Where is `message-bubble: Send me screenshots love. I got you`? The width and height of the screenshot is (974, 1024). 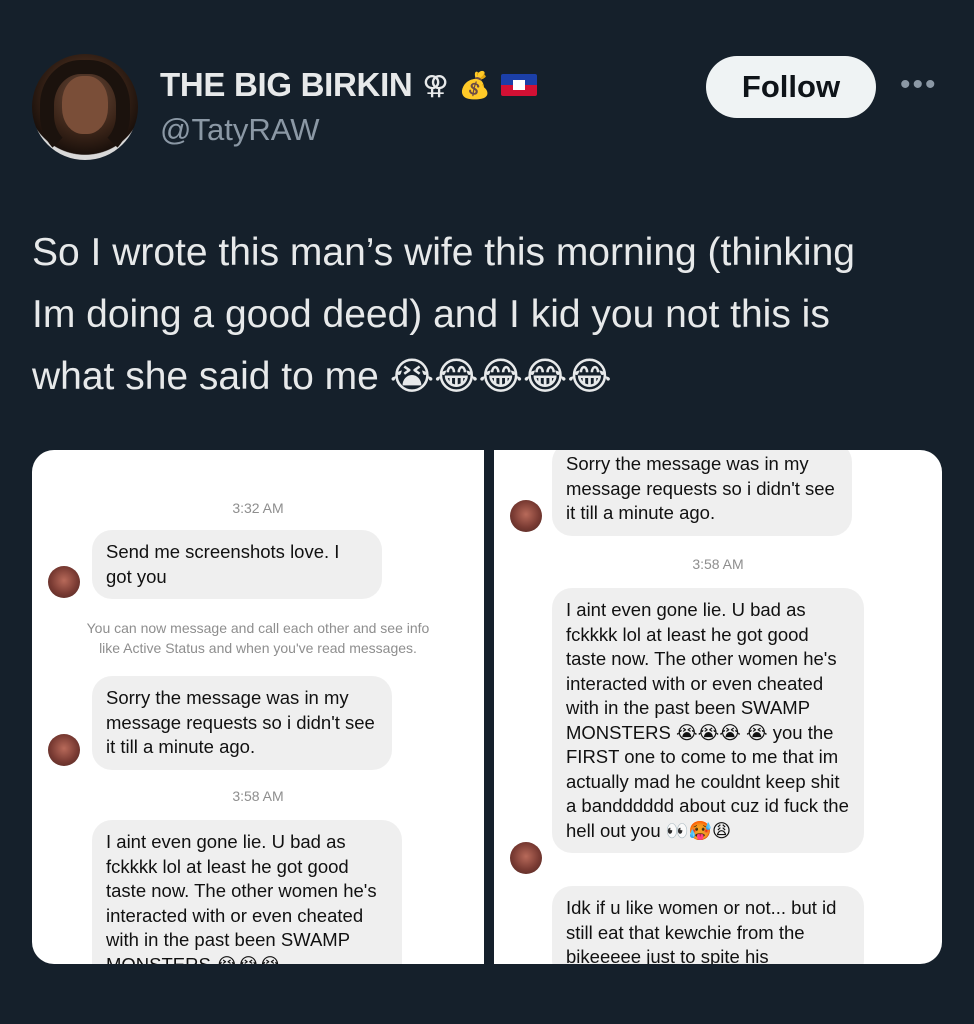
message-bubble: Send me screenshots love. I got you is located at coordinates (237, 564).